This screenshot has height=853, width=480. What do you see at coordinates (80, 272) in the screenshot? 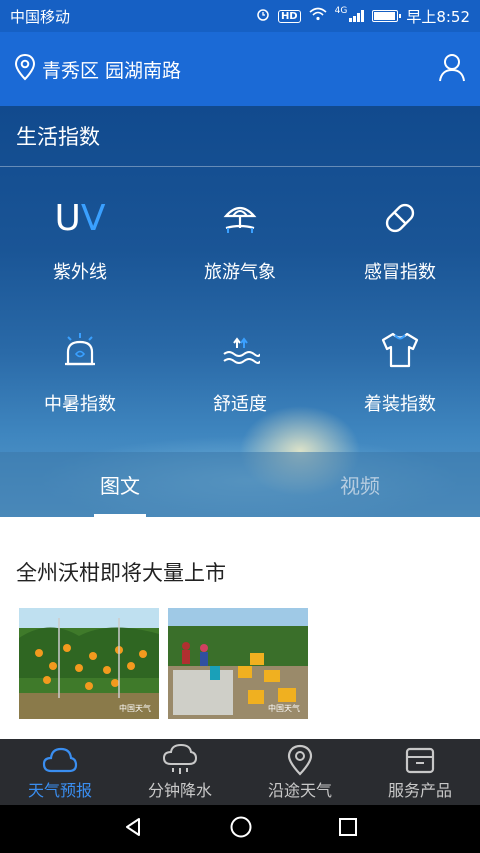
I see `index-label: 紫外线` at bounding box center [80, 272].